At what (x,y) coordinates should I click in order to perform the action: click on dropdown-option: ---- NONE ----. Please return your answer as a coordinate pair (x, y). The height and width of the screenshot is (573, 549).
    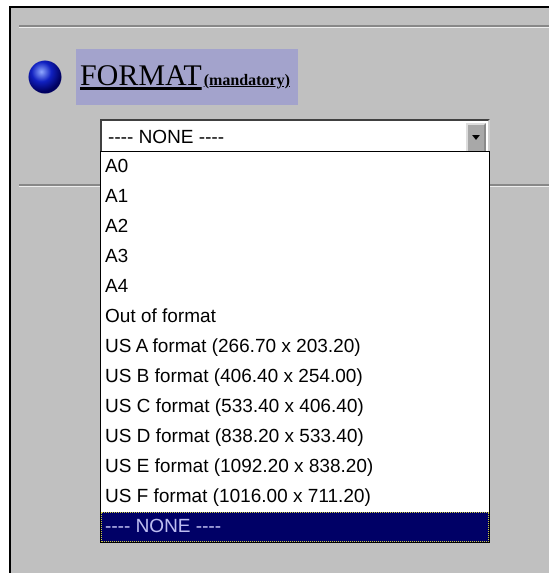
    Looking at the image, I should click on (295, 527).